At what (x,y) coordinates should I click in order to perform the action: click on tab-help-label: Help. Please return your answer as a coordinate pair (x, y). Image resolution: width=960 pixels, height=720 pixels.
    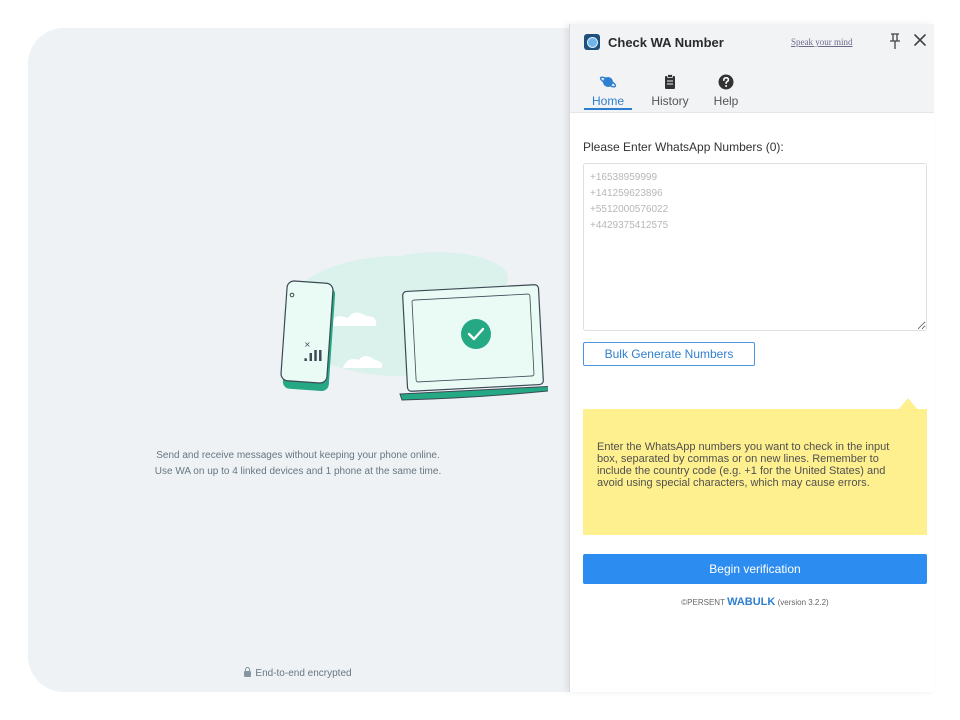
    Looking at the image, I should click on (726, 101).